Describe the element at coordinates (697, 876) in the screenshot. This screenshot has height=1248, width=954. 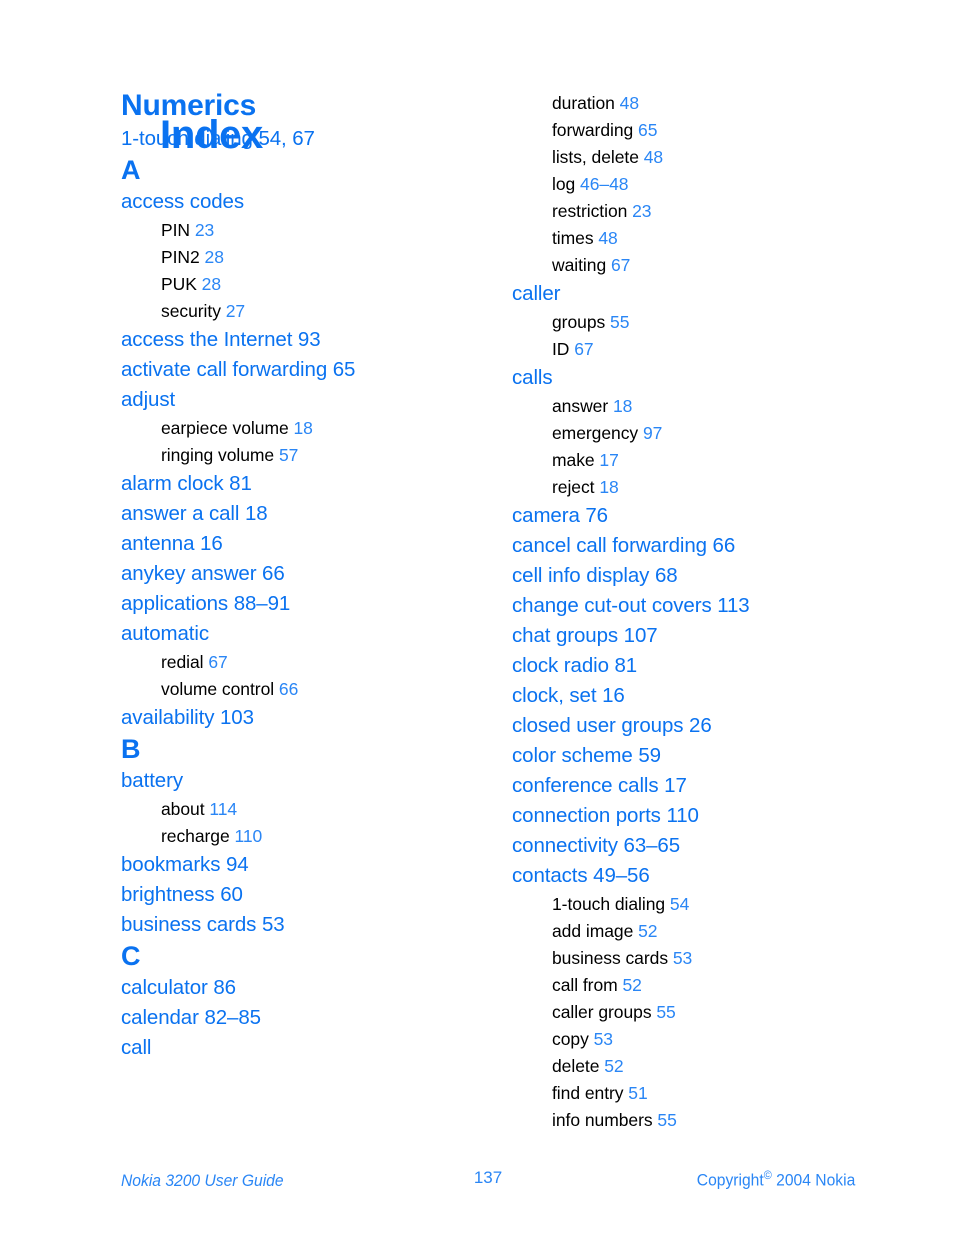
I see `index-entry: contacts 49–56` at that location.